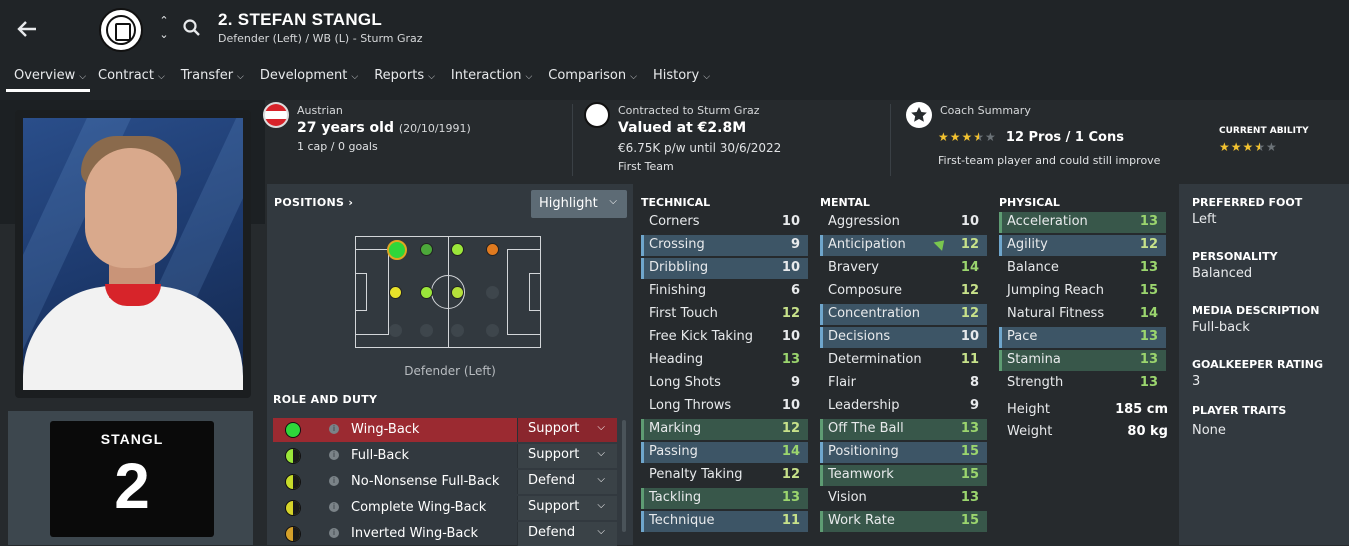 This screenshot has height=546, width=1349. What do you see at coordinates (1082, 268) in the screenshot?
I see `attribute-row: Balance 13` at bounding box center [1082, 268].